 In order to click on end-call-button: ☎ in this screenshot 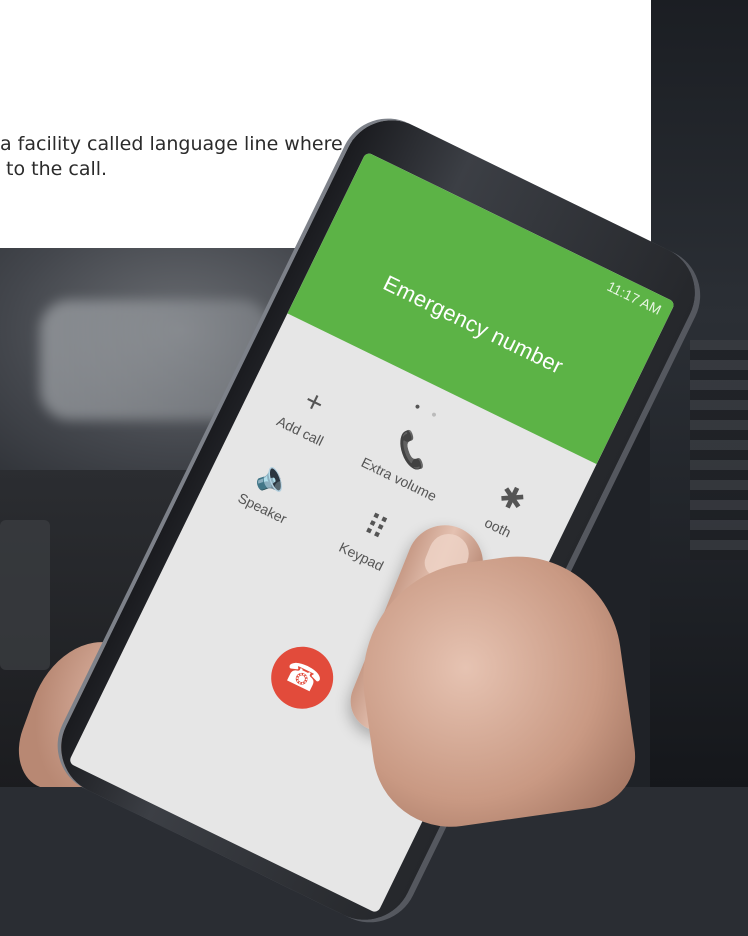, I will do `click(302, 678)`.